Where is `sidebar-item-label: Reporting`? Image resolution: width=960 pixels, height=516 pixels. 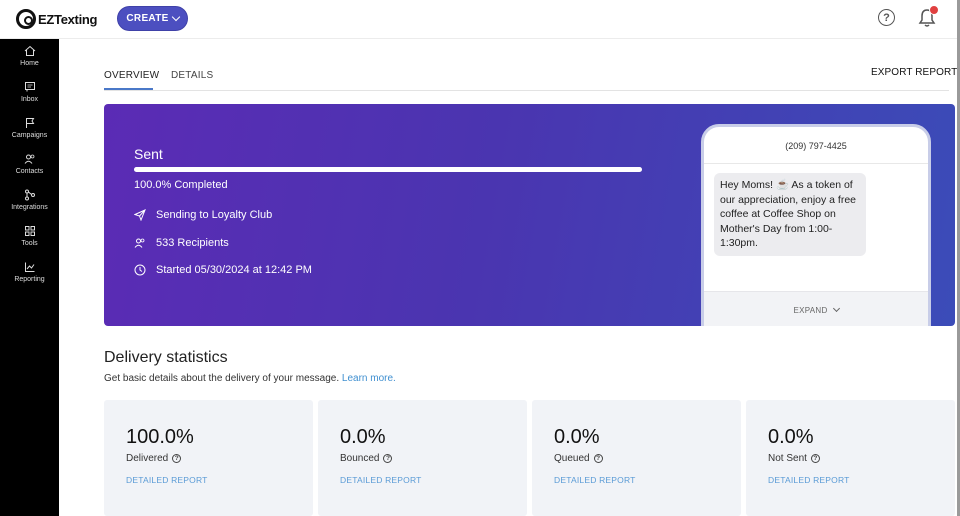
sidebar-item-label: Reporting is located at coordinates (29, 279).